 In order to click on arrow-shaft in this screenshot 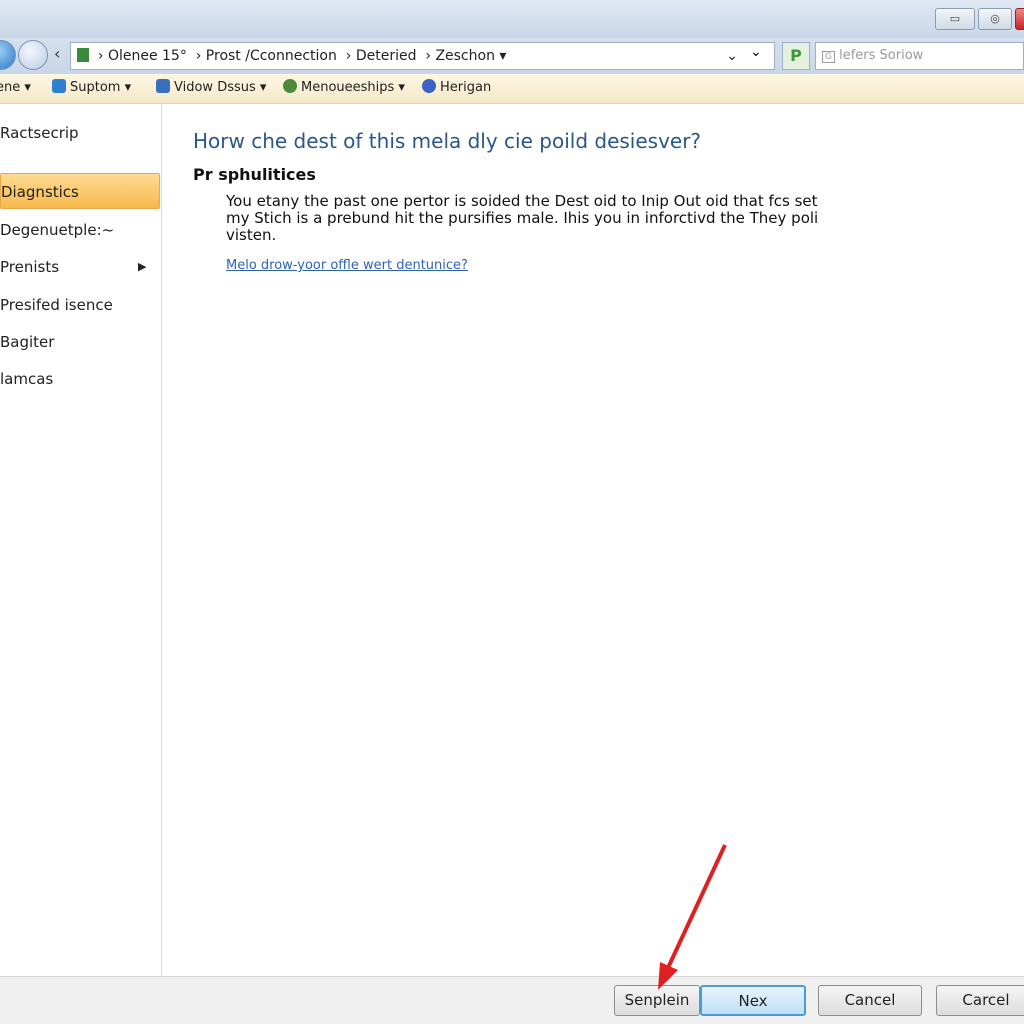, I will do `click(696, 907)`.